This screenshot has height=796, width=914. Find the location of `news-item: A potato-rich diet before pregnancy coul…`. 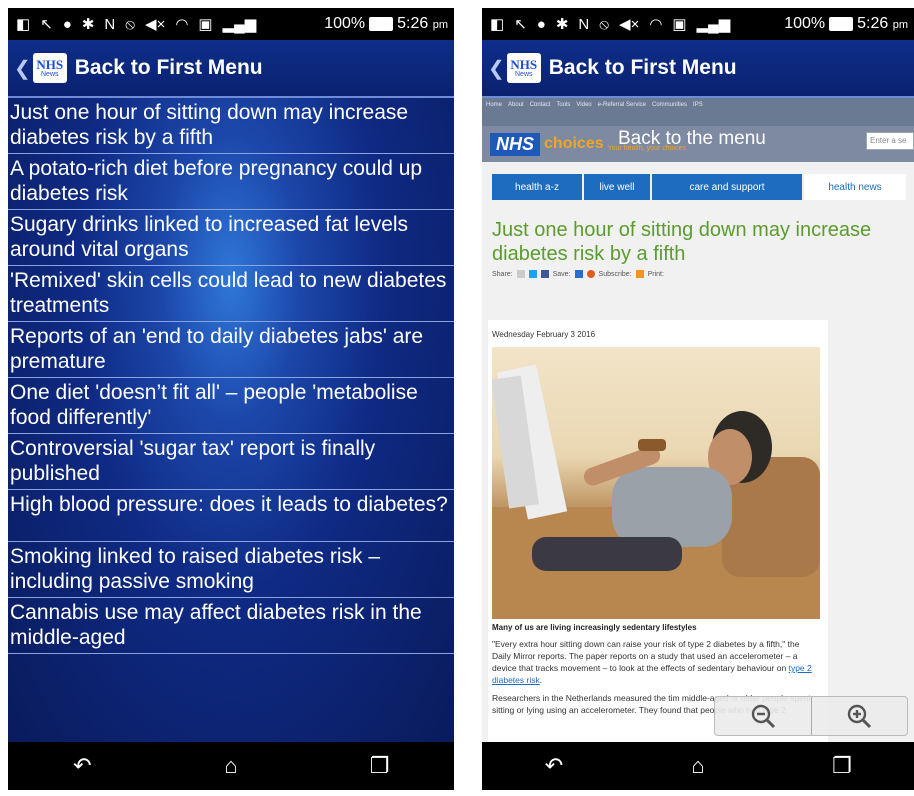

news-item: A potato-rich diet before pregnancy coul… is located at coordinates (231, 182).